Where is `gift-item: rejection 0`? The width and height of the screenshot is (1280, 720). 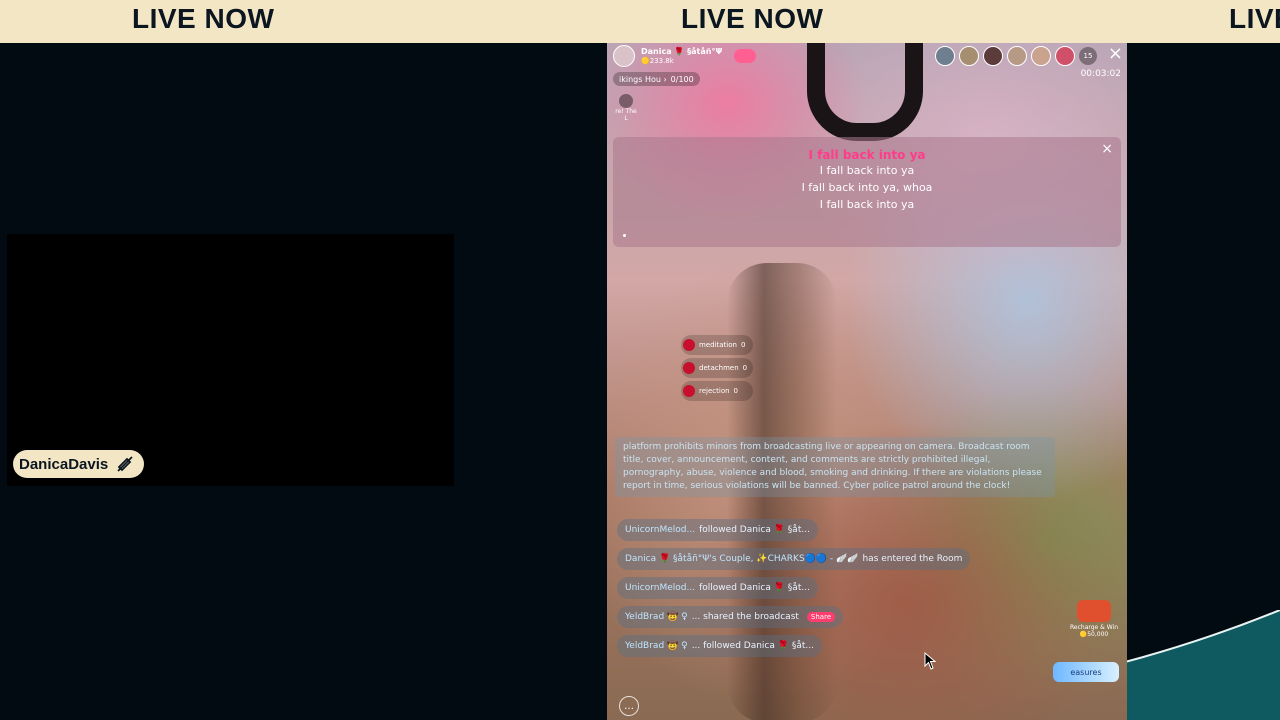 gift-item: rejection 0 is located at coordinates (717, 391).